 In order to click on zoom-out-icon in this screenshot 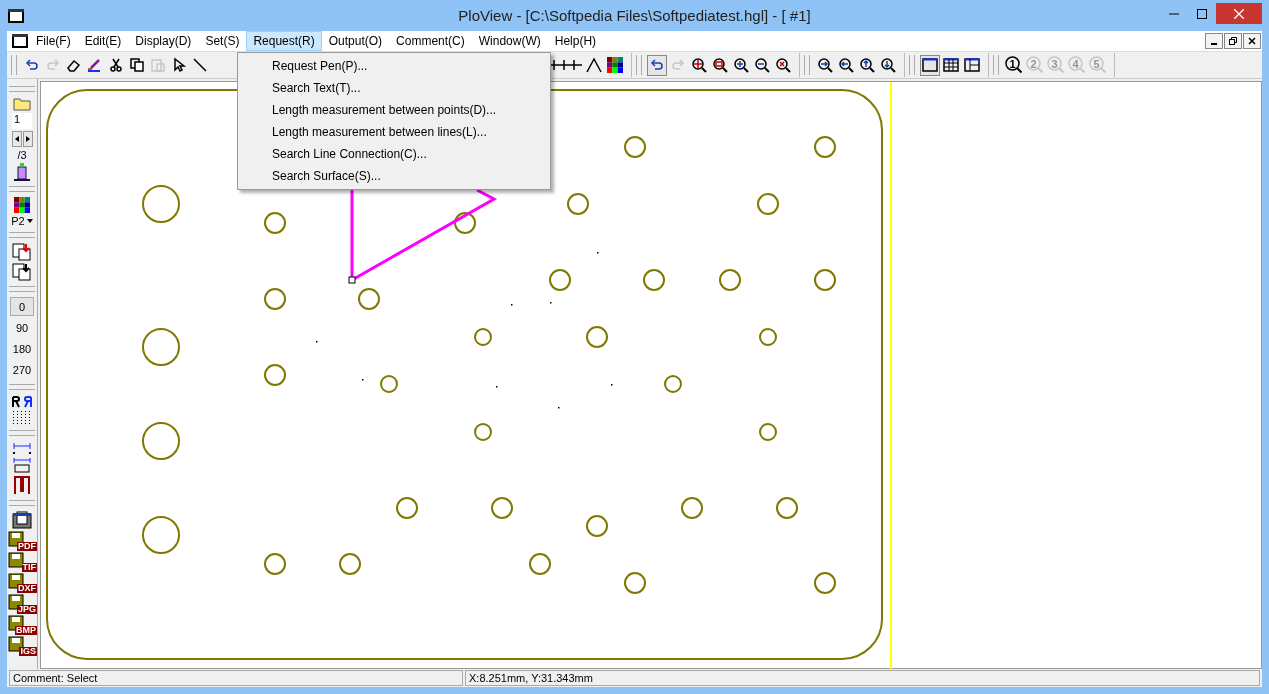, I will do `click(762, 65)`.